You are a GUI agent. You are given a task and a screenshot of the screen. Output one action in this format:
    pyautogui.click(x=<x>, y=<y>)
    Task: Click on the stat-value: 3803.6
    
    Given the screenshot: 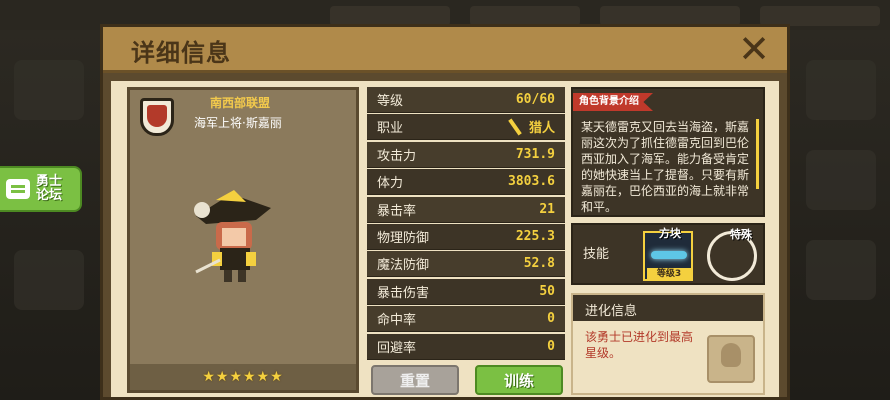 What is the action you would take?
    pyautogui.click(x=531, y=182)
    